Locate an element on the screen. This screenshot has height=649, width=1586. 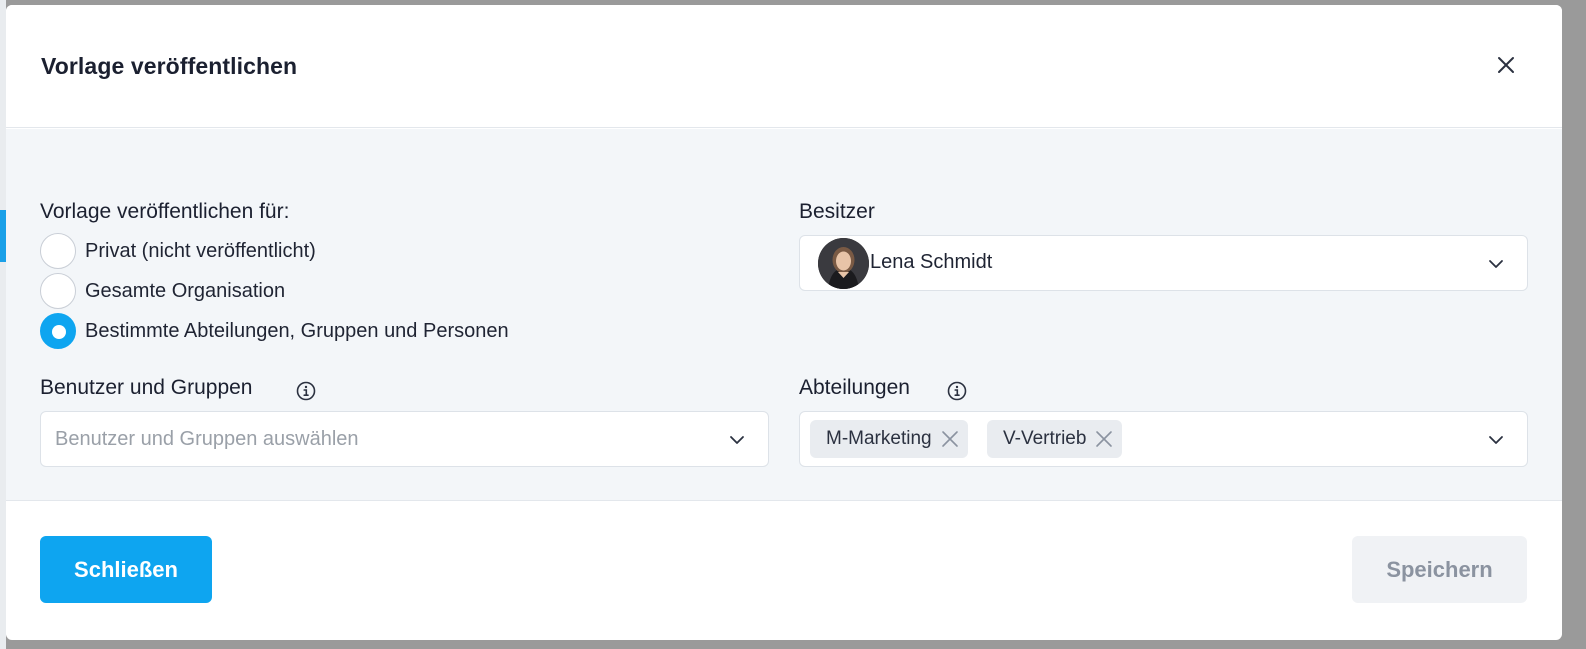
radio-label: Gesamte Organisation is located at coordinates (185, 290).